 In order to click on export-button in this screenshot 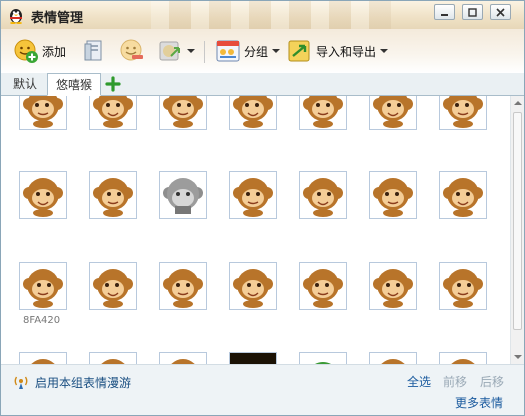, I will do `click(94, 51)`.